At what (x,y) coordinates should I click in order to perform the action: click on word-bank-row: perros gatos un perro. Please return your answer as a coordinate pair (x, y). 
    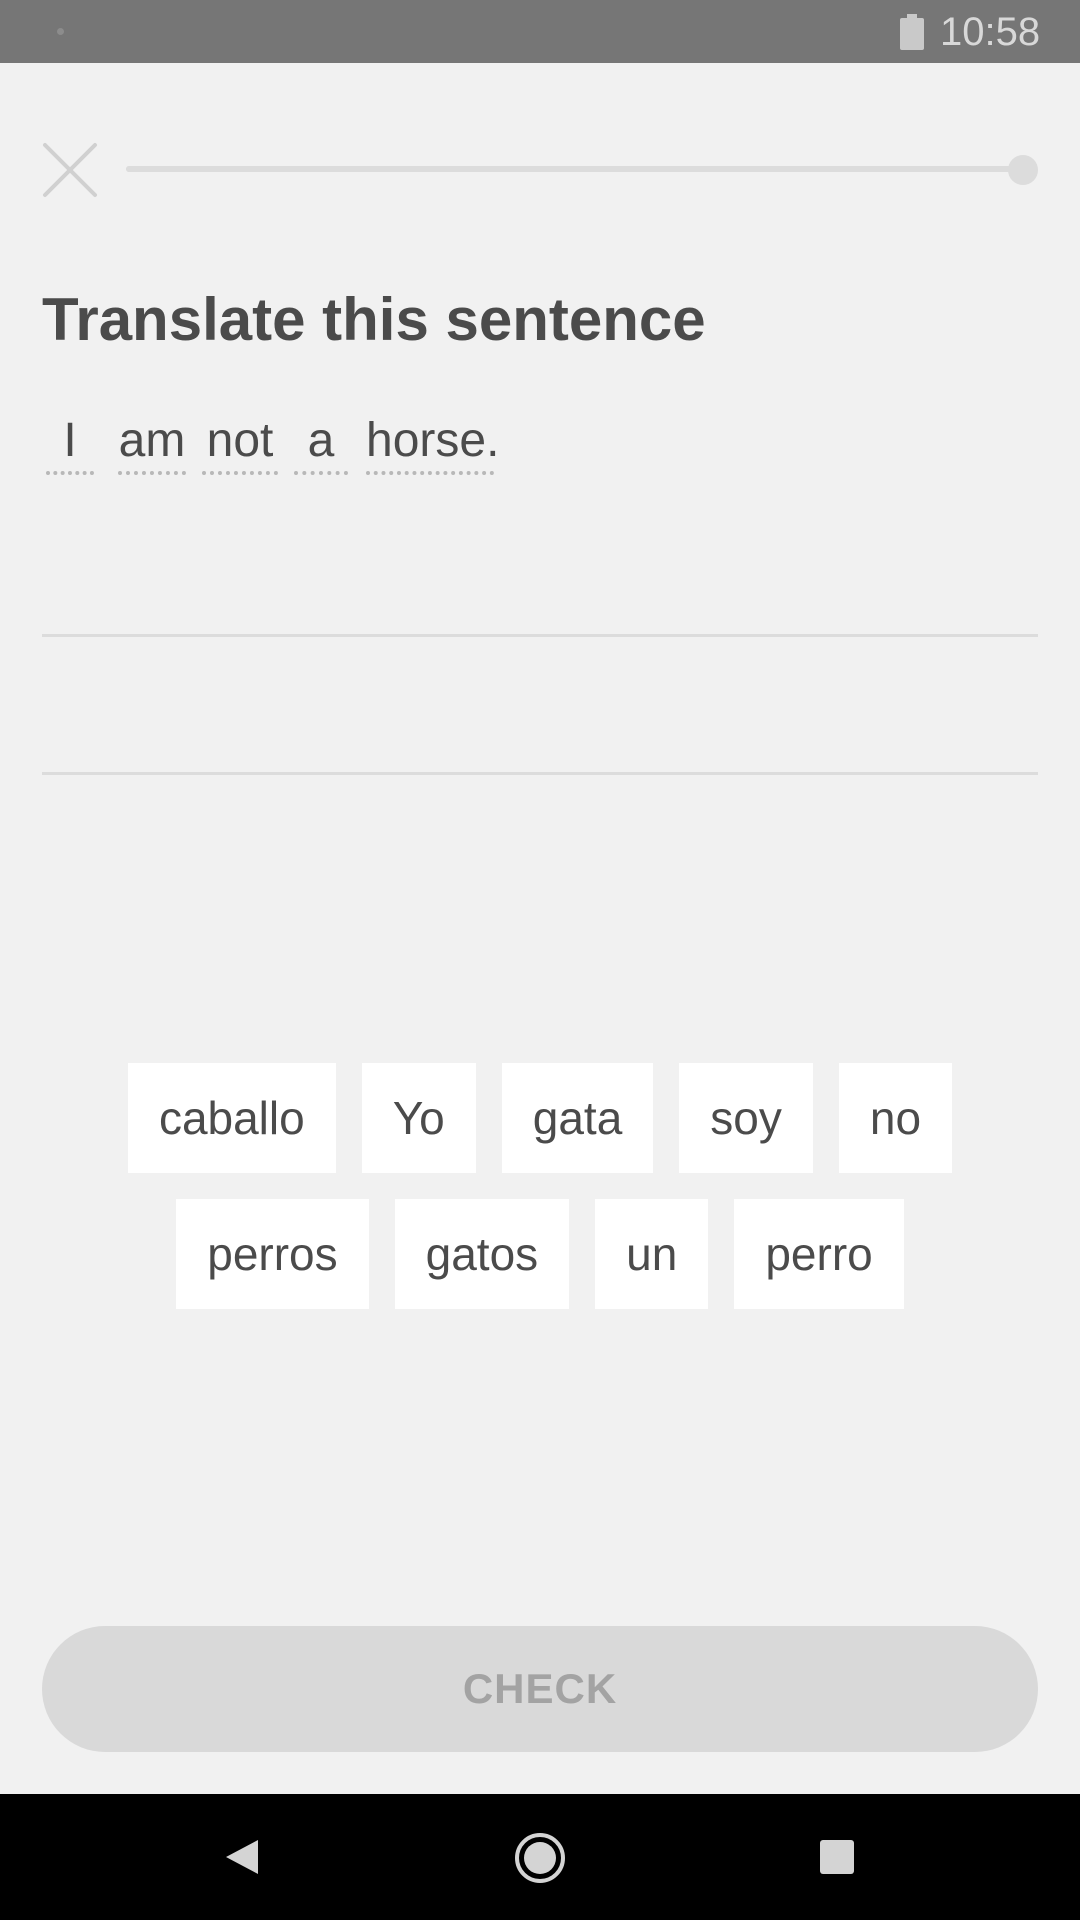
    Looking at the image, I should click on (540, 1254).